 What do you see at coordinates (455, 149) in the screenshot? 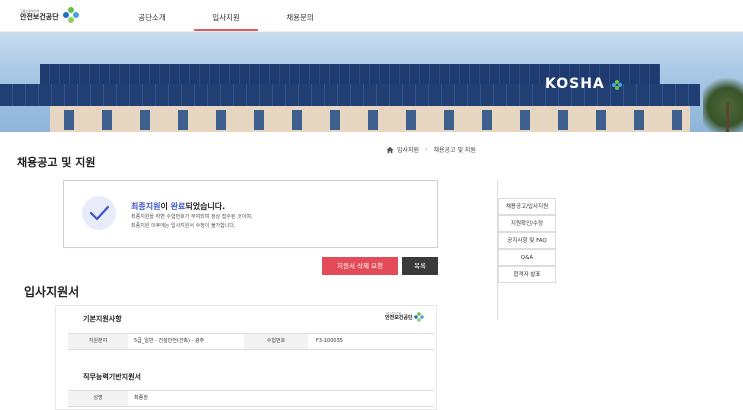
I see `breadcrumb-current: 채용공고 및 지원` at bounding box center [455, 149].